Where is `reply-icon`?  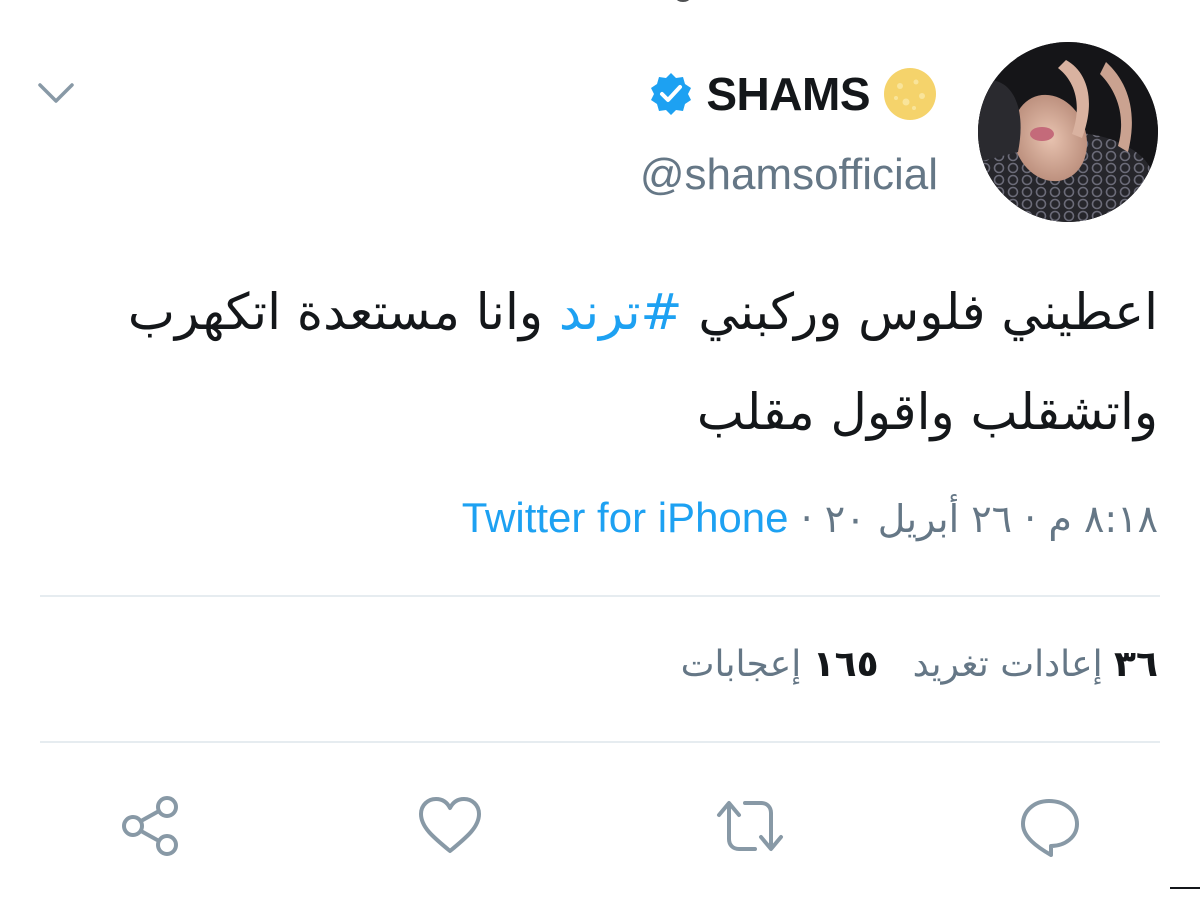
reply-icon is located at coordinates (1050, 828).